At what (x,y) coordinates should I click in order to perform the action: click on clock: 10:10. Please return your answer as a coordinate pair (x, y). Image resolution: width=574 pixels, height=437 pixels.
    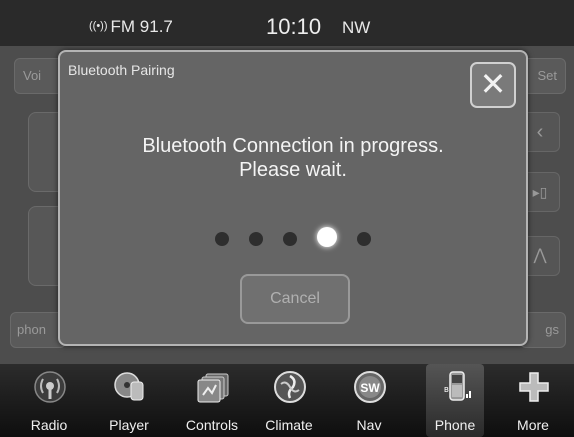
    Looking at the image, I should click on (294, 26).